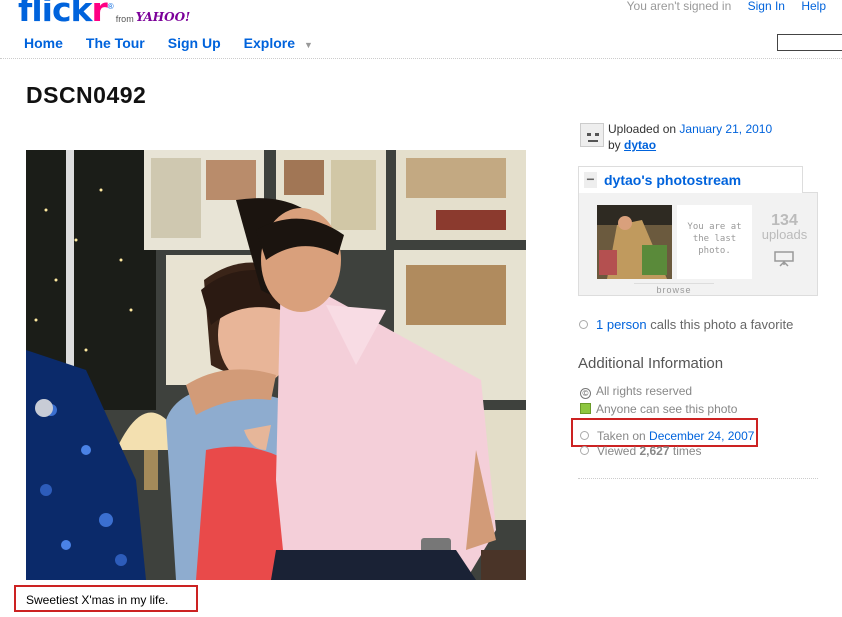 This screenshot has height=617, width=842. What do you see at coordinates (725, 129) in the screenshot?
I see `uploaded-date-link: January 21, 2010` at bounding box center [725, 129].